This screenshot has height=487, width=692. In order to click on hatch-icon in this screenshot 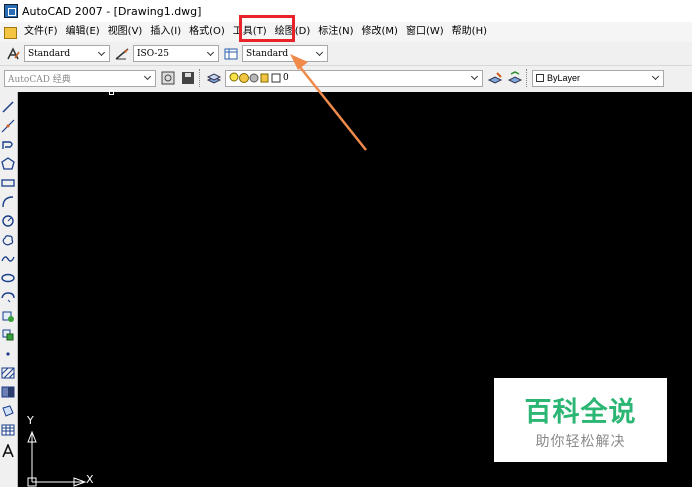, I will do `click(8, 373)`.